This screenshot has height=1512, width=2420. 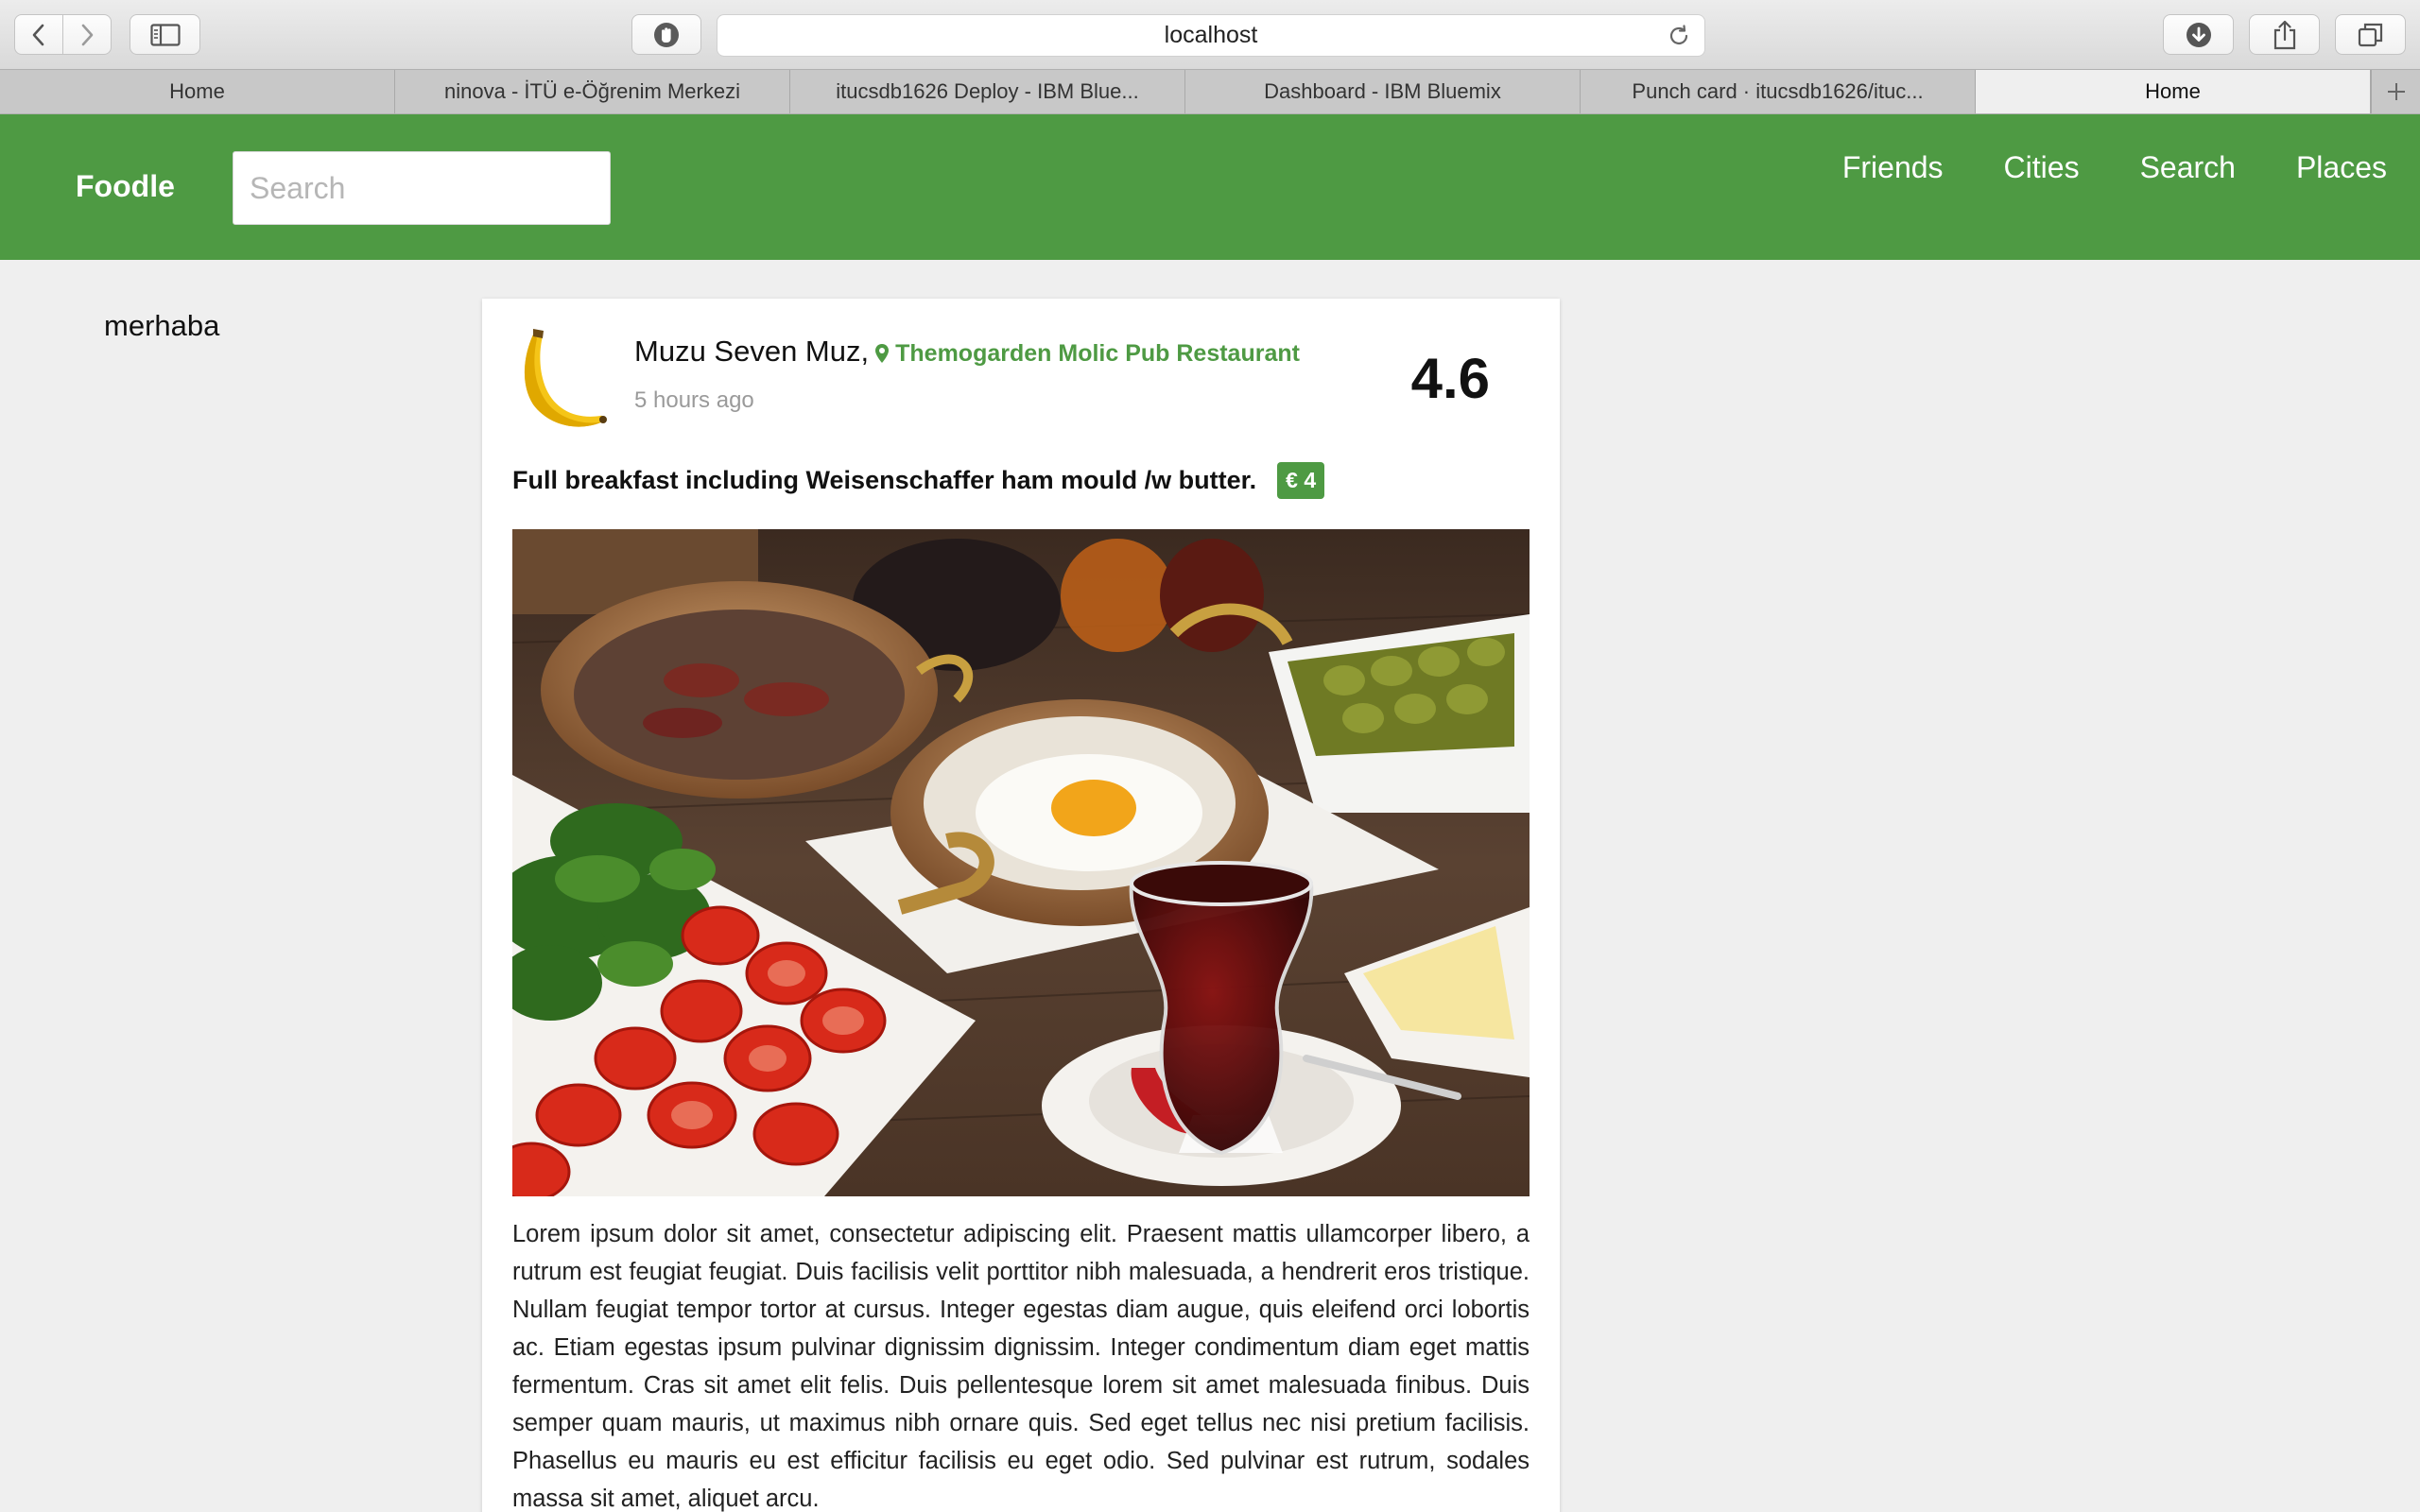 I want to click on place-link: Themogarden Molic Pub Restaurant, so click(x=1087, y=354).